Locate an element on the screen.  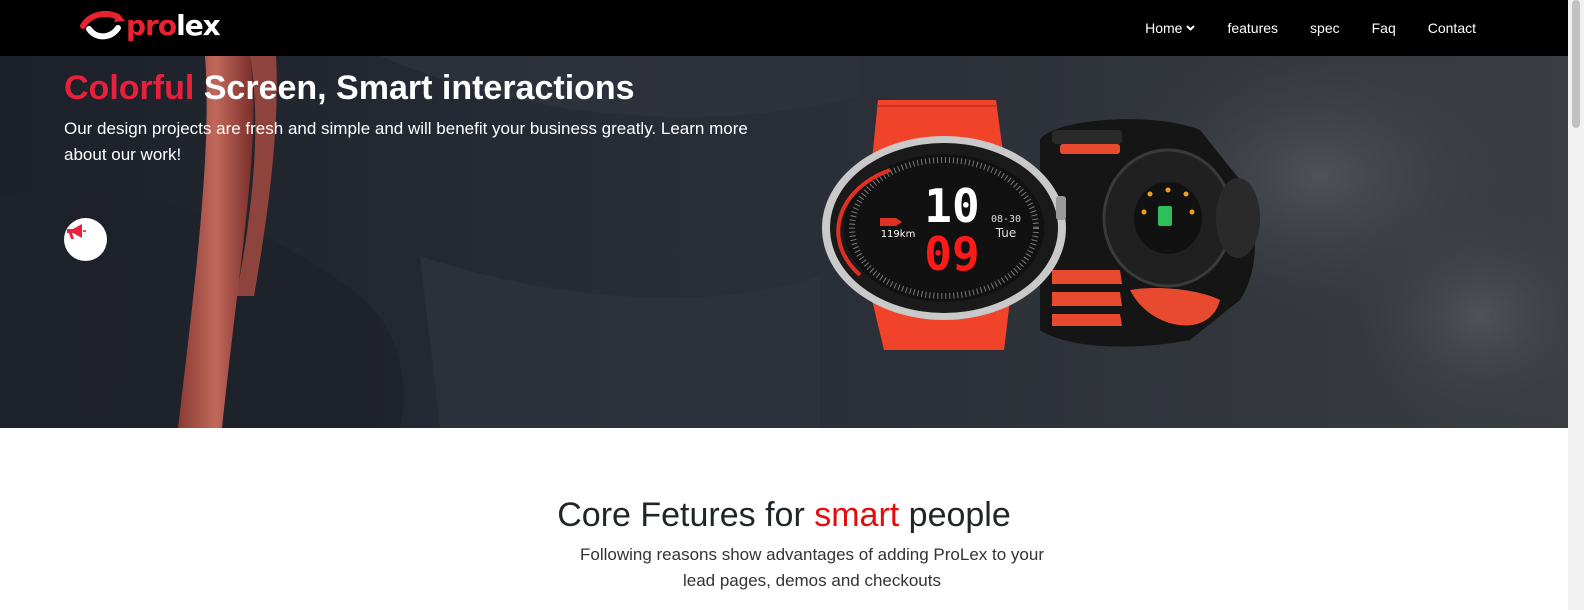
nav-faq: Faq is located at coordinates (1384, 28).